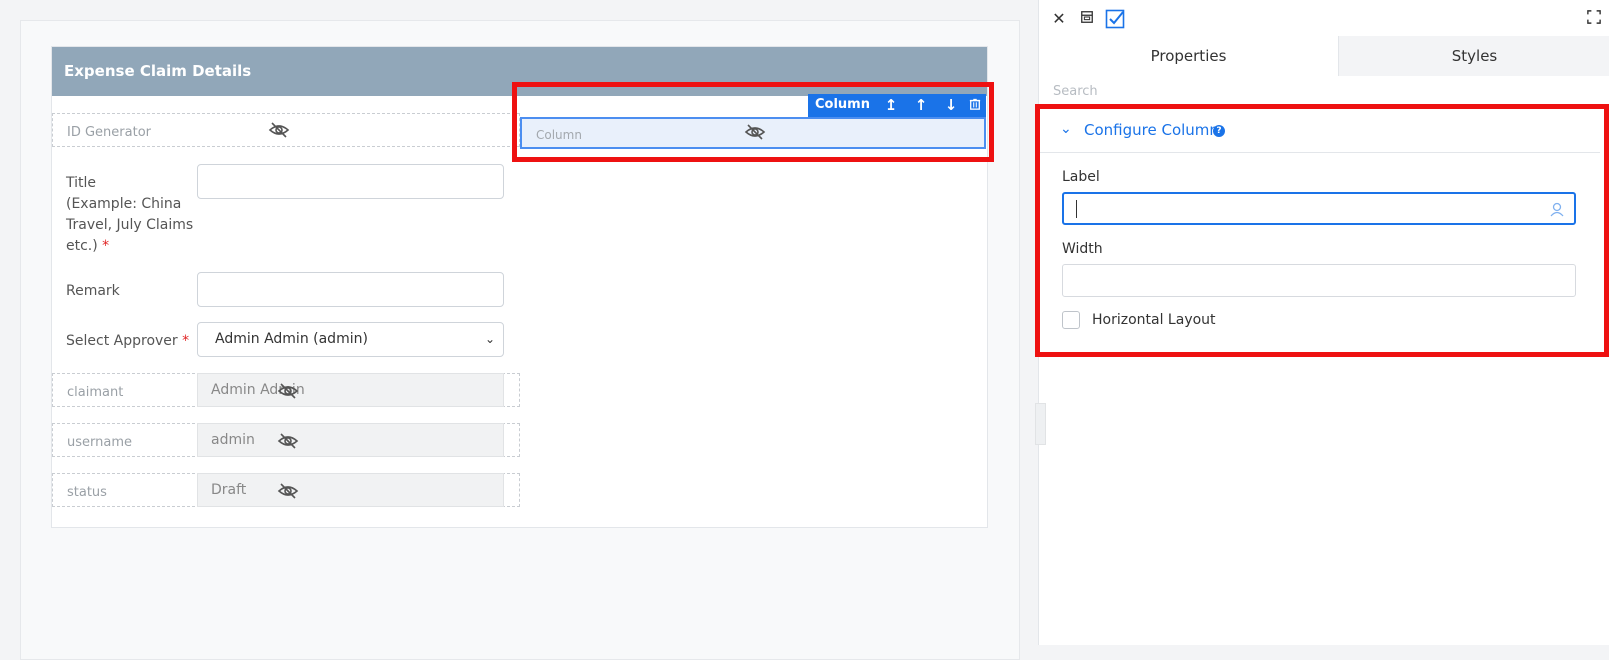  What do you see at coordinates (1474, 56) in the screenshot?
I see `tab-styles: Styles` at bounding box center [1474, 56].